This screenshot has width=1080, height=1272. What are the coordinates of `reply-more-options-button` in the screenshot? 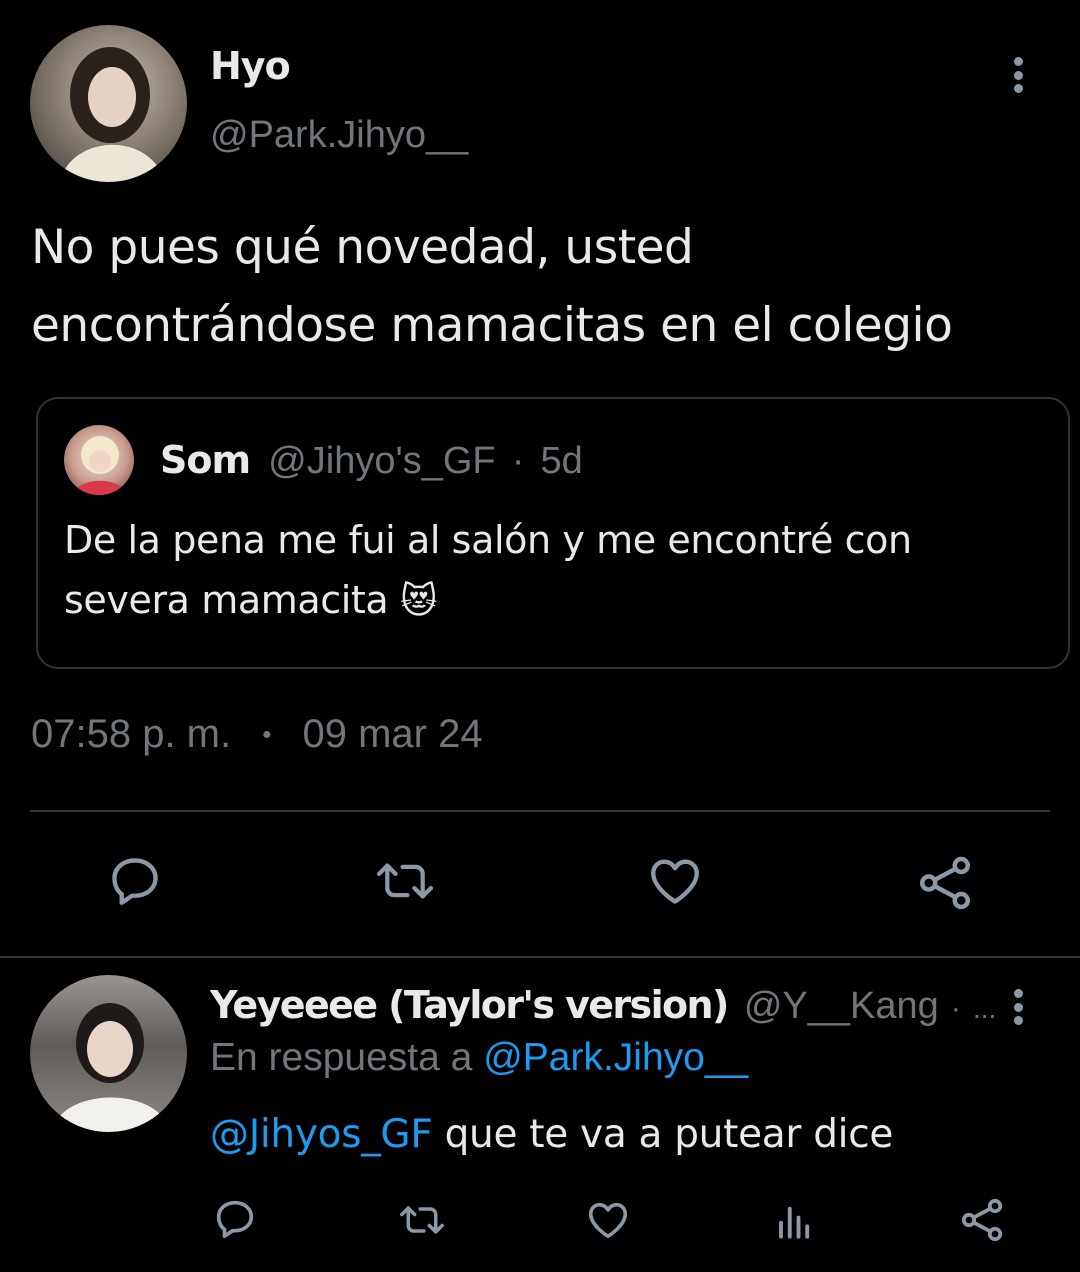 It's located at (1018, 1007).